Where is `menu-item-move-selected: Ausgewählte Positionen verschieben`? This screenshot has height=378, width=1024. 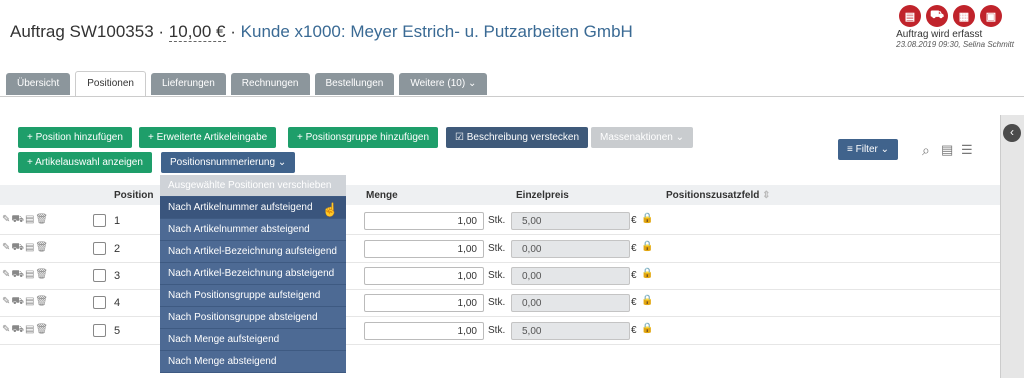
menu-item-move-selected: Ausgewählte Positionen verschieben is located at coordinates (253, 186).